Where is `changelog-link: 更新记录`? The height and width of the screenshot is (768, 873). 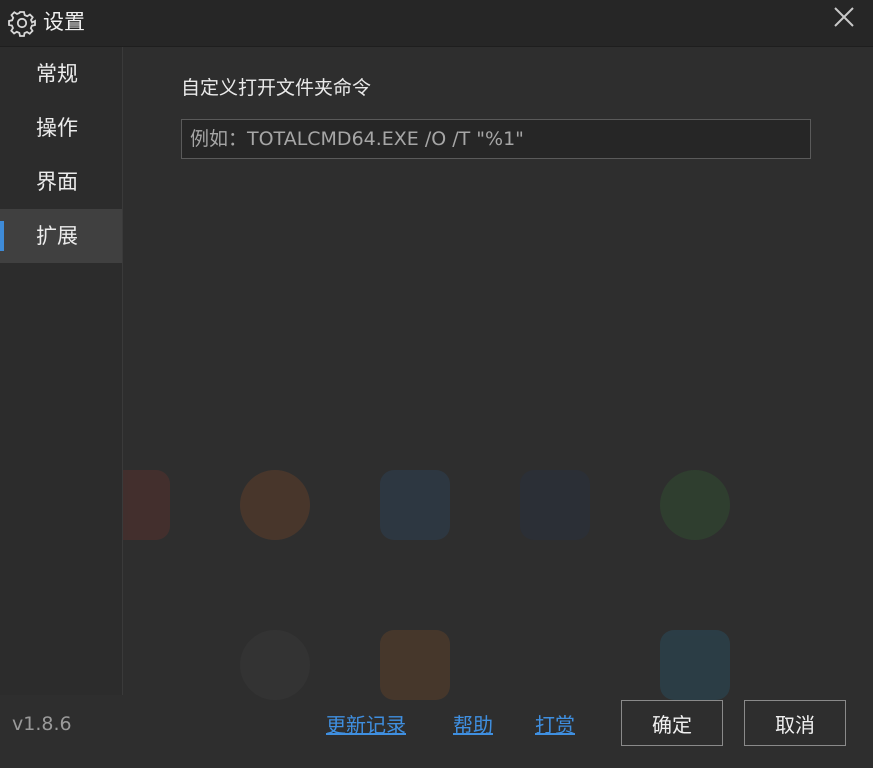 changelog-link: 更新记录 is located at coordinates (366, 723).